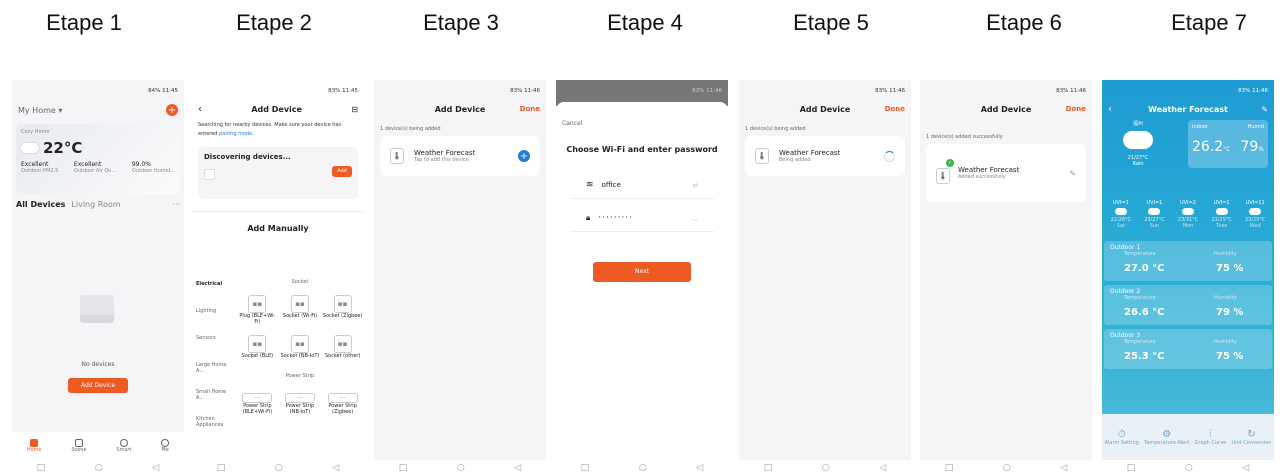  What do you see at coordinates (1122, 443) in the screenshot?
I see `footer-alarm: Alarm Setting` at bounding box center [1122, 443].